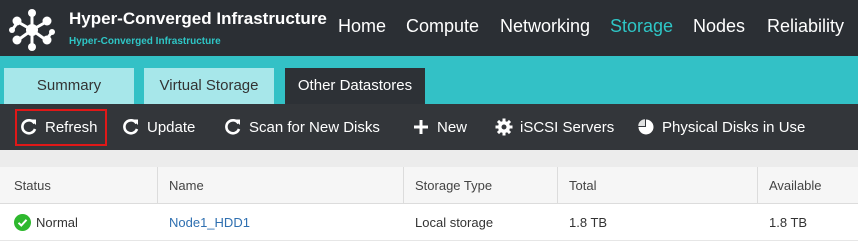 Image resolution: width=858 pixels, height=248 pixels. I want to click on refresh-label: Refresh, so click(71, 127).